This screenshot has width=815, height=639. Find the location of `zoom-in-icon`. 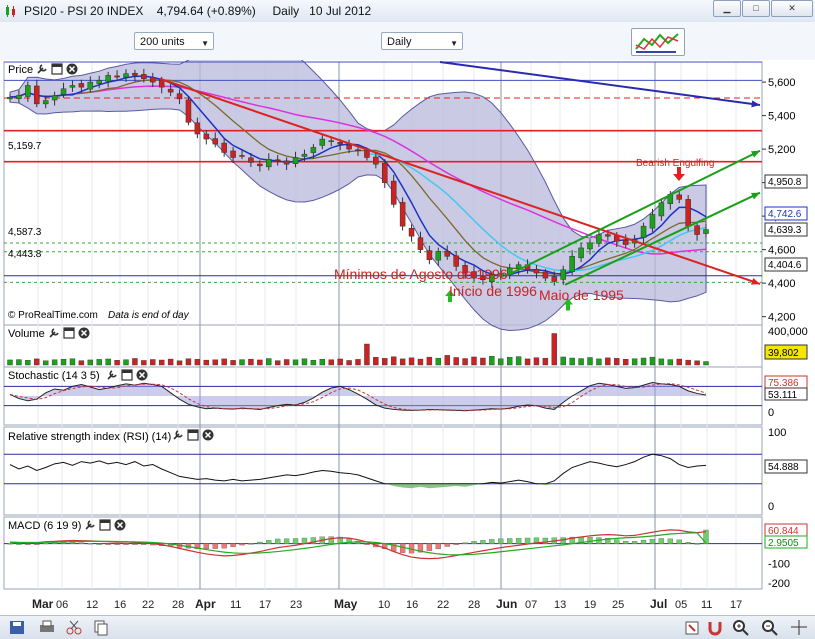

zoom-in-icon is located at coordinates (741, 627).